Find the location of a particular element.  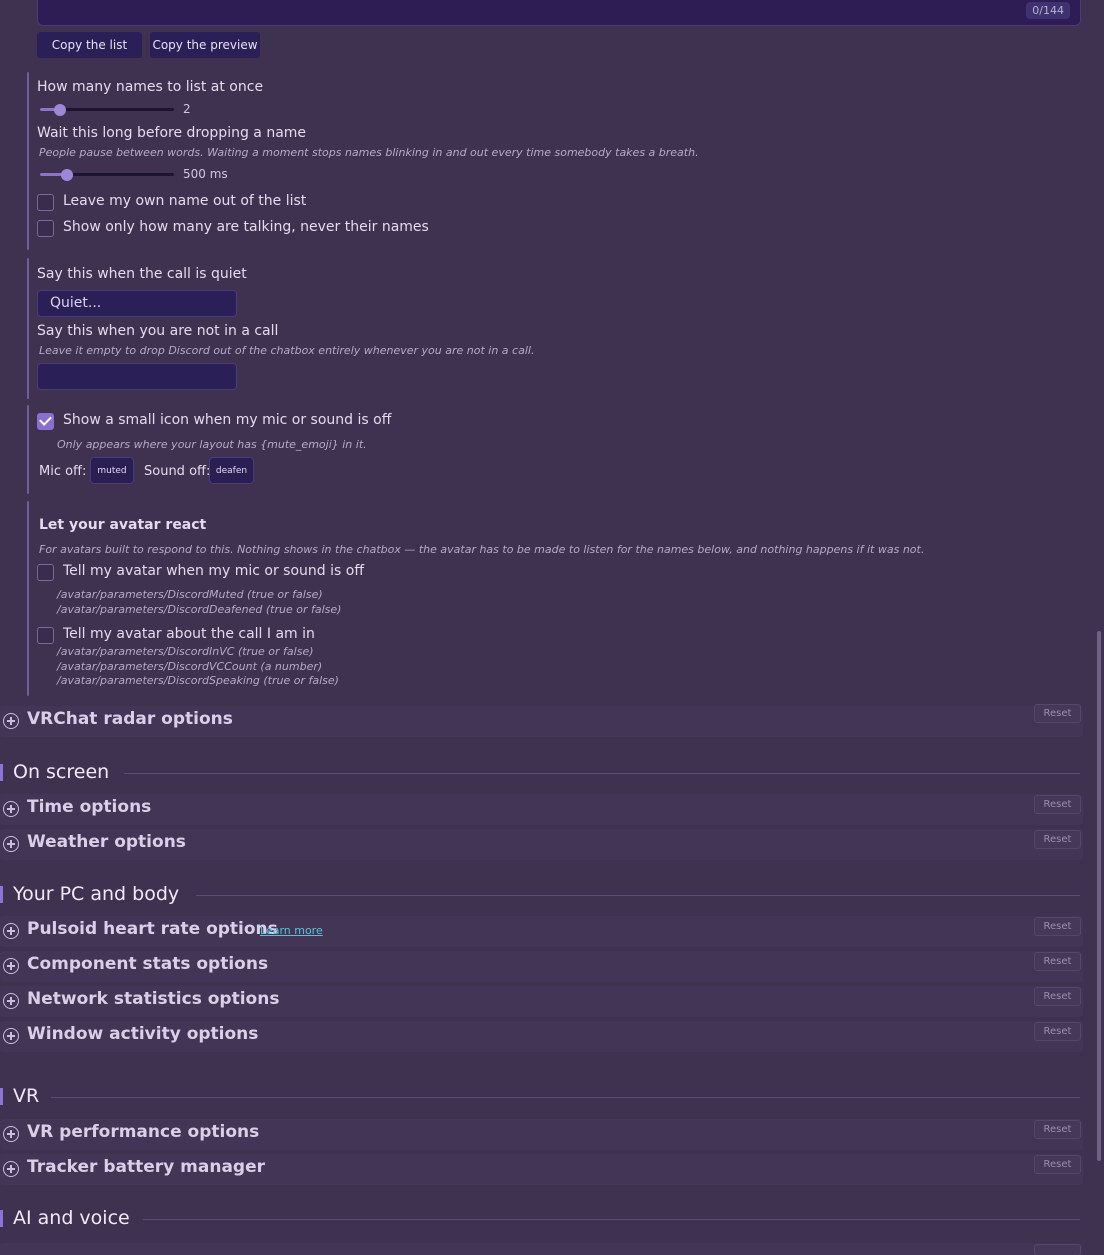

section-vrchat-radar: VRChat radar options Reset is located at coordinates (541, 720).